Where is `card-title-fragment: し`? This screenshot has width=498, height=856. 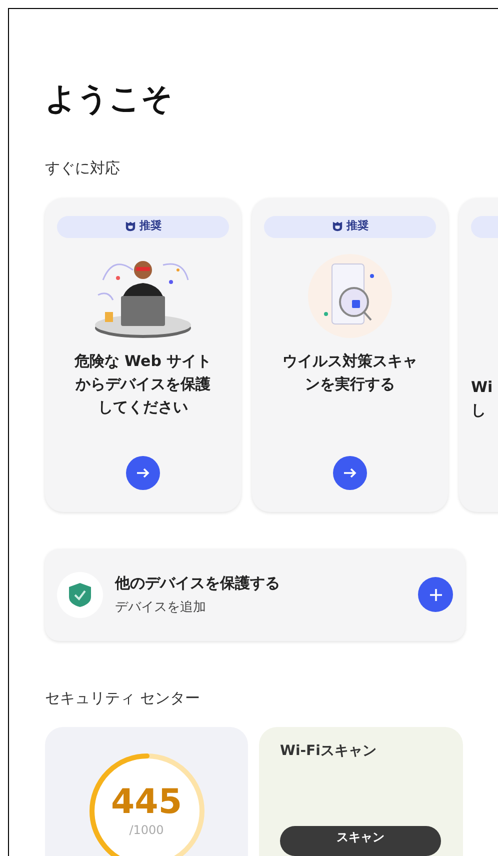
card-title-fragment: し is located at coordinates (479, 410).